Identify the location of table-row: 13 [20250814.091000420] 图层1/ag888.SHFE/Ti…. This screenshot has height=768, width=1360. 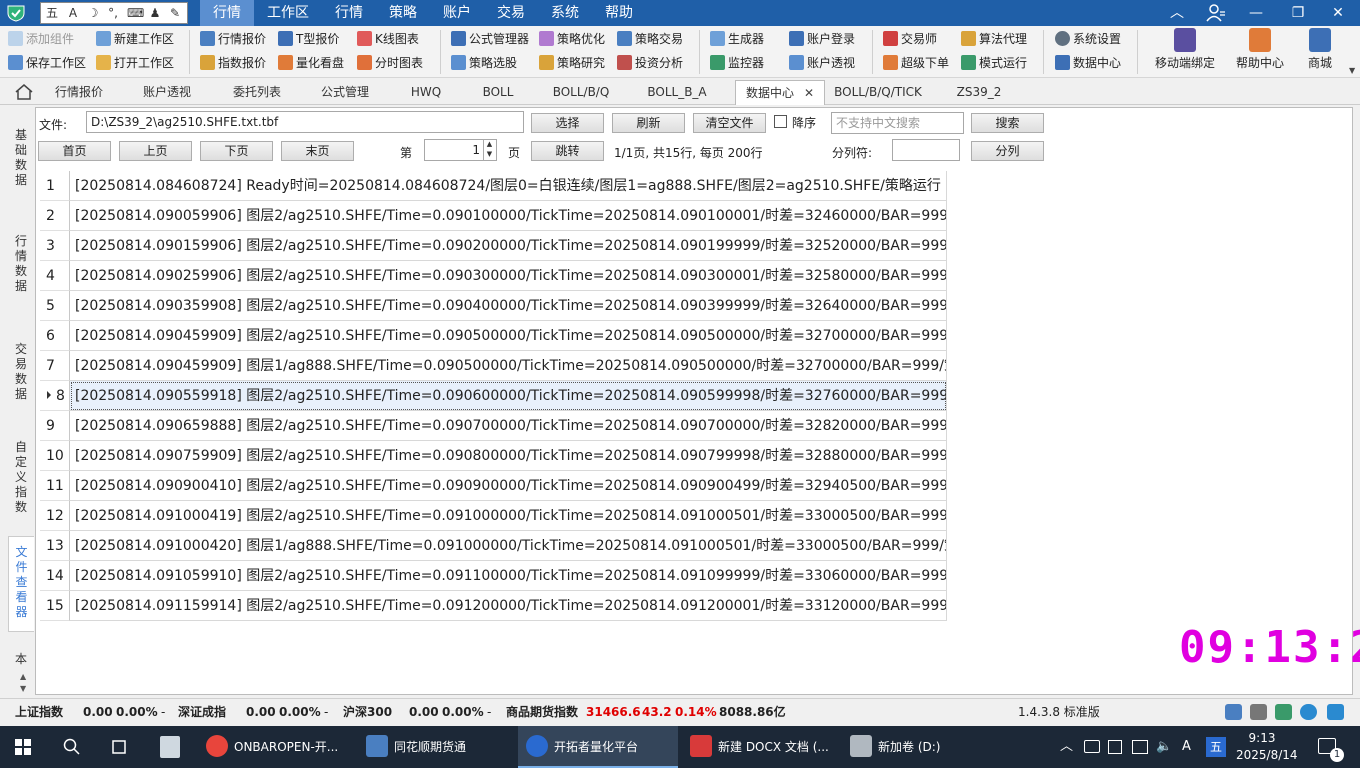
(493, 546).